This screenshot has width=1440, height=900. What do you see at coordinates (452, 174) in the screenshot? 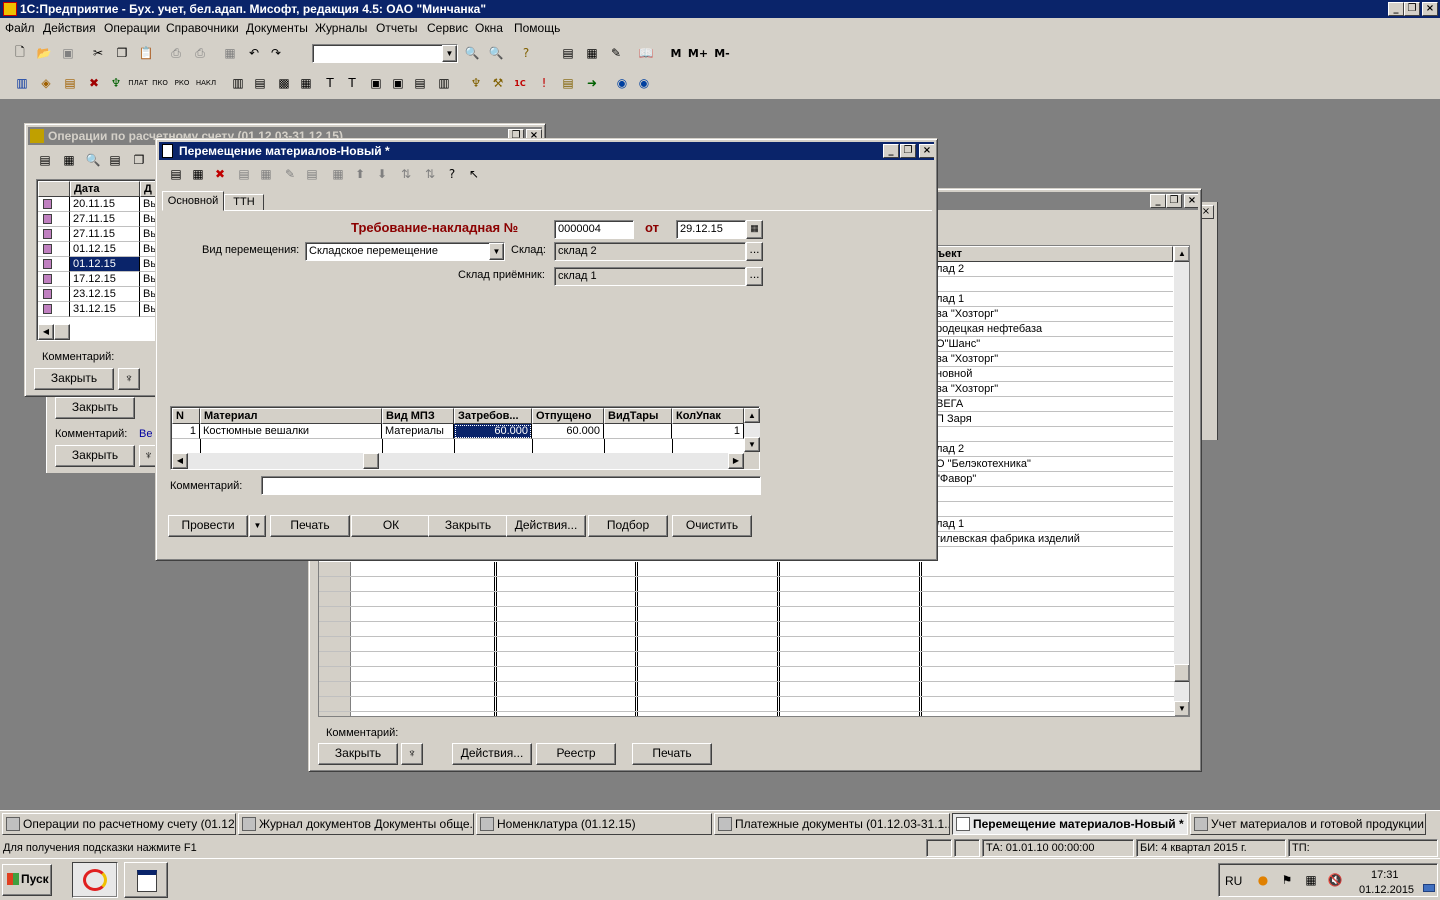
I see `doc-help-icon: ?` at bounding box center [452, 174].